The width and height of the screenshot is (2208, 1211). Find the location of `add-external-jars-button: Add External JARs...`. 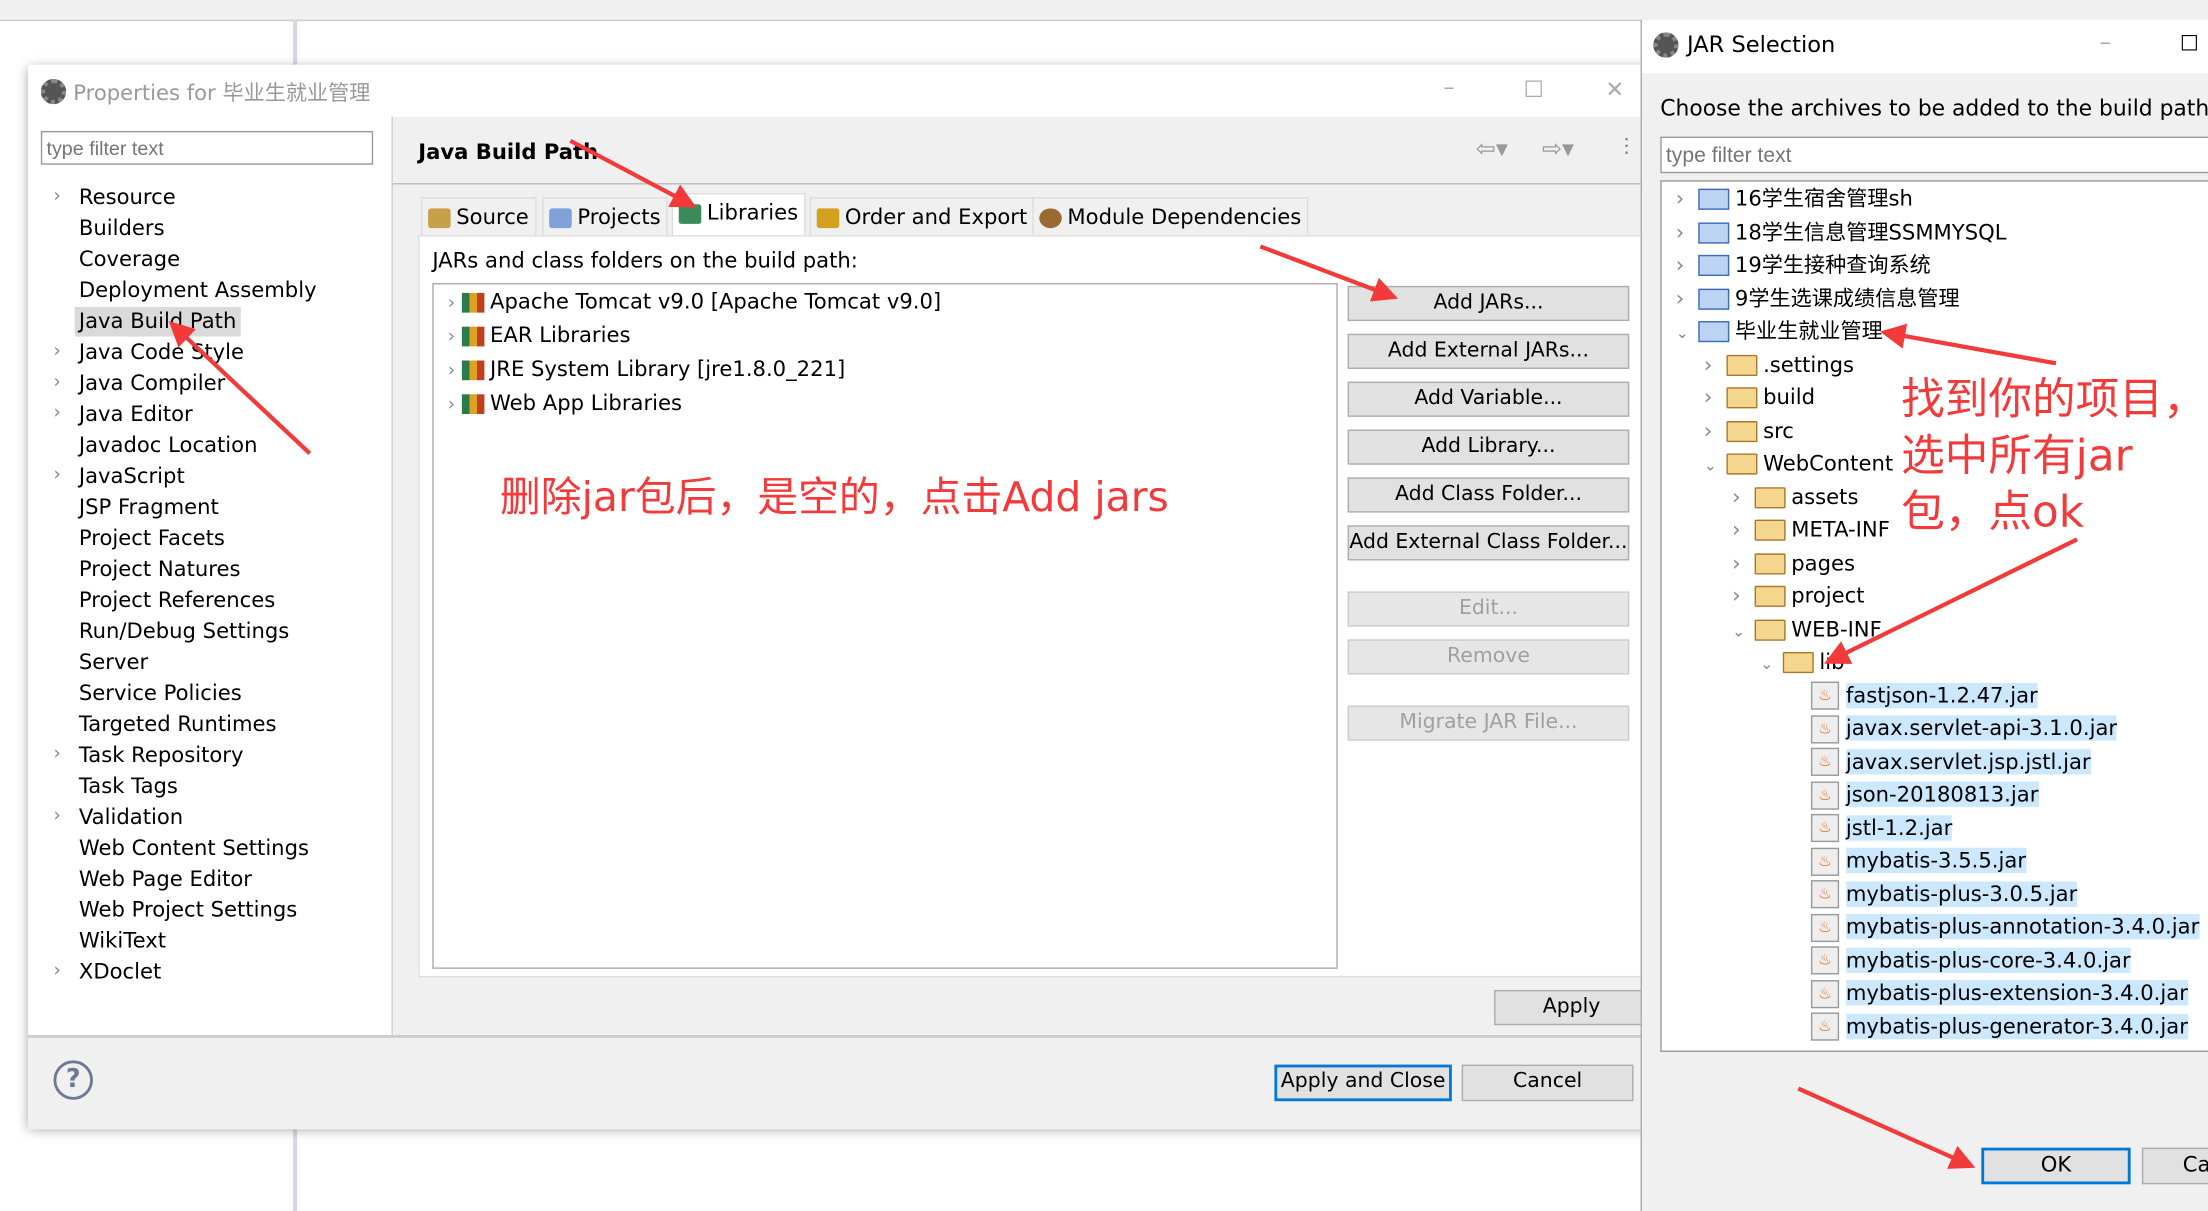

add-external-jars-button: Add External JARs... is located at coordinates (1488, 351).